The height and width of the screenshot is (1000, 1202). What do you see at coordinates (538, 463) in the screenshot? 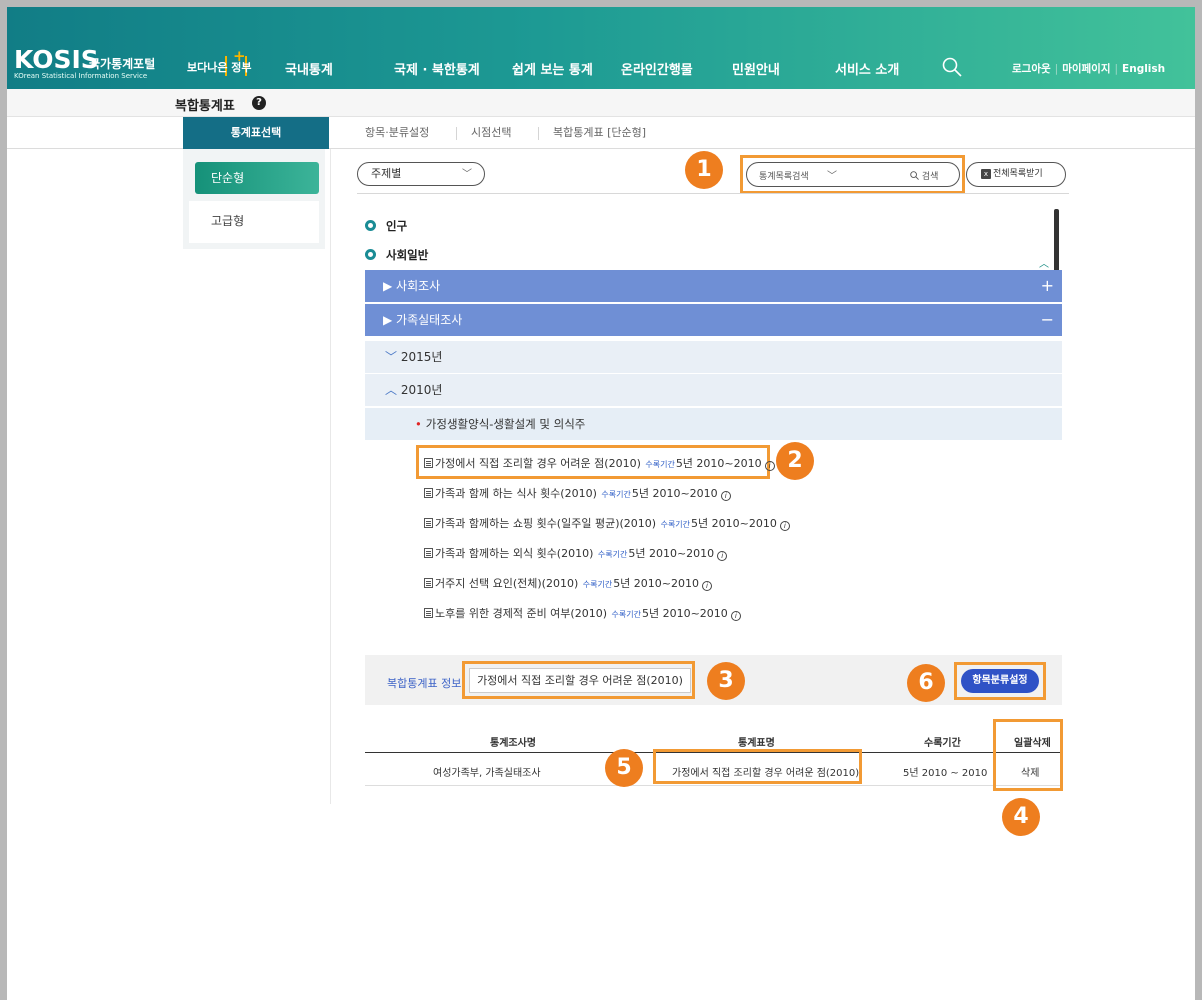
I see `stat-item-title: 가정에서 직접 조리할 경우 어려운 점(2010)` at bounding box center [538, 463].